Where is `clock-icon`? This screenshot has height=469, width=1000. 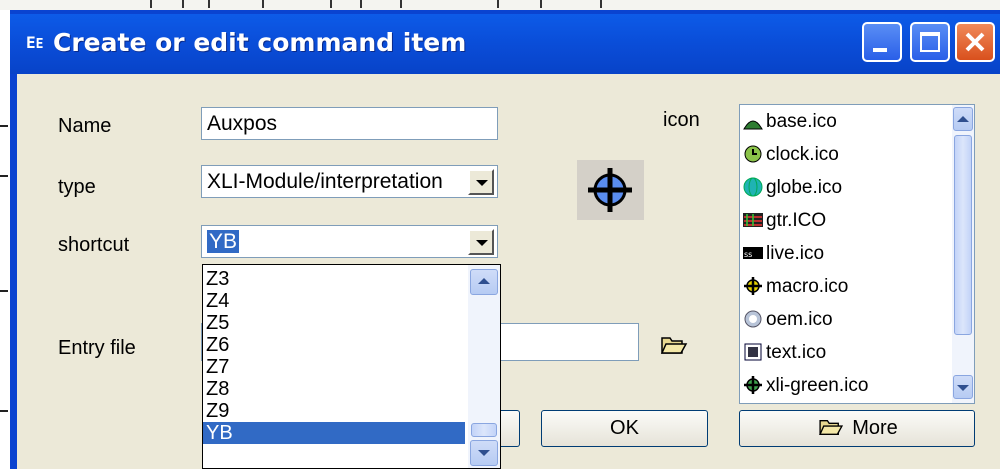 clock-icon is located at coordinates (753, 154).